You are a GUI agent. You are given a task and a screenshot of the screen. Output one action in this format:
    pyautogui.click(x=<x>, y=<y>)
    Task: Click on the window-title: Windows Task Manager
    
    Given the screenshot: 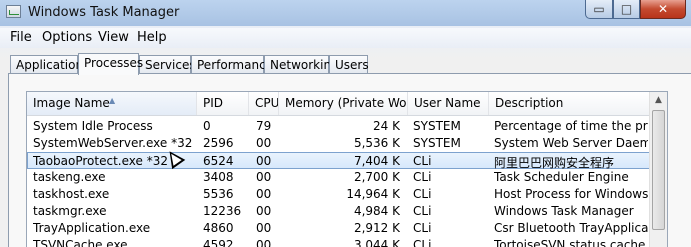 What is the action you would take?
    pyautogui.click(x=104, y=12)
    